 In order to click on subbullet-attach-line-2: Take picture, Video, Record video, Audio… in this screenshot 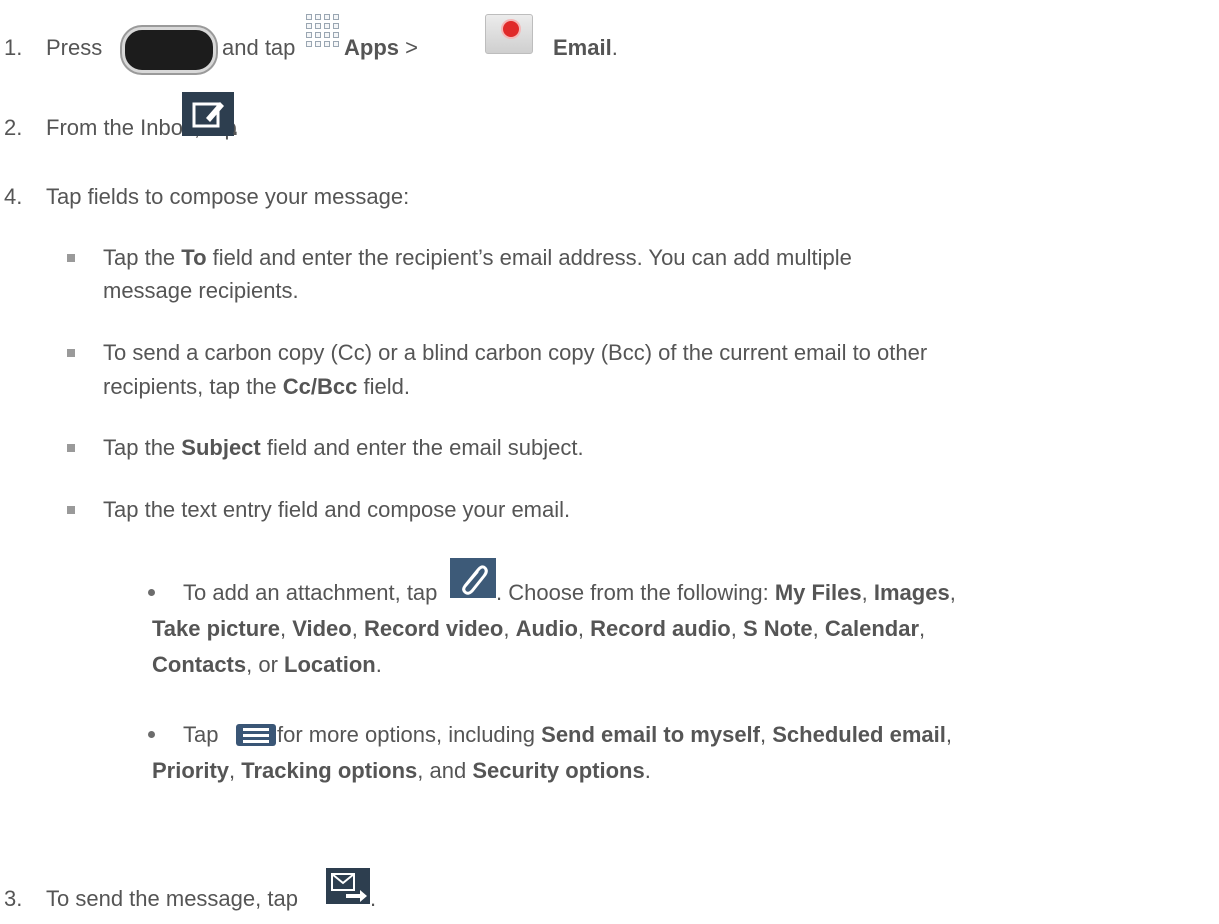, I will do `click(539, 628)`.